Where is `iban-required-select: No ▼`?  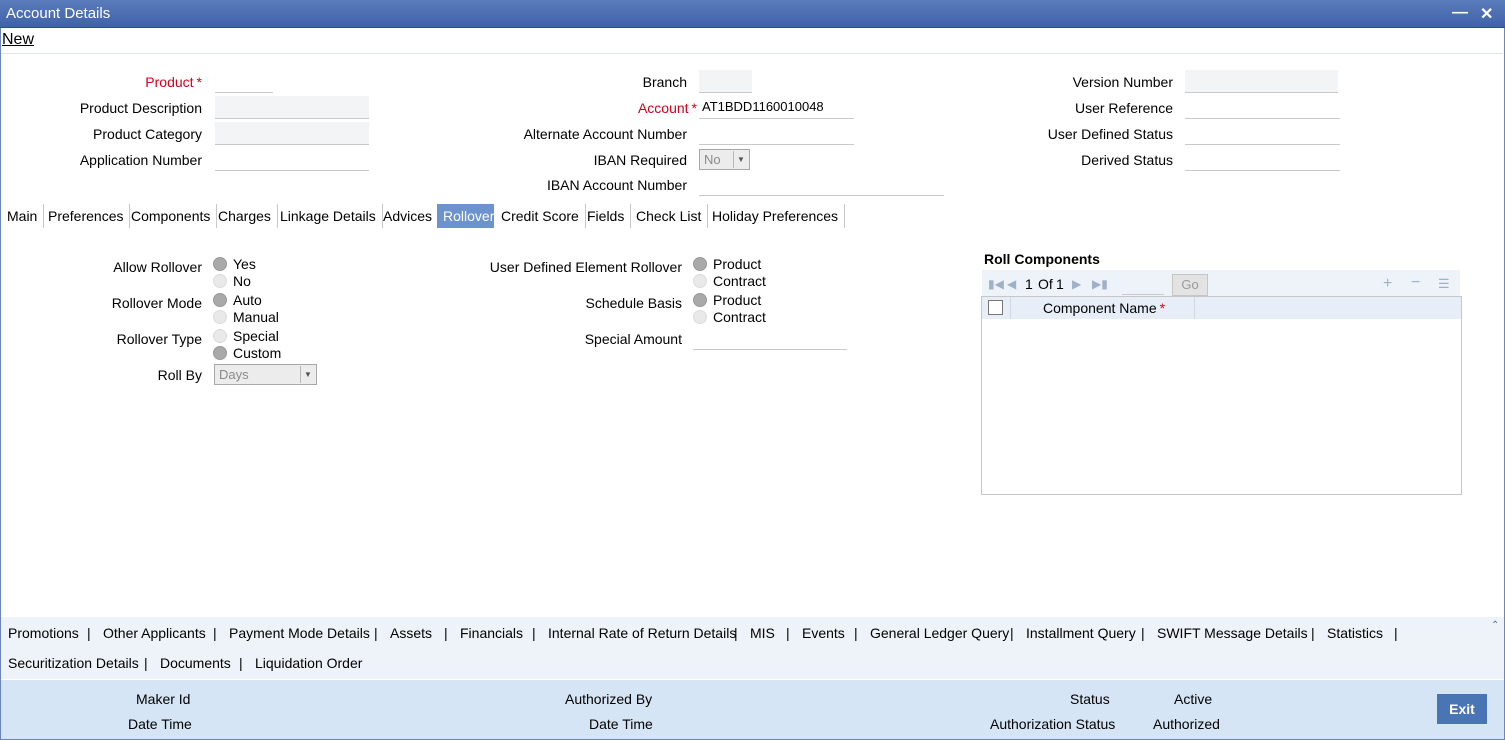 iban-required-select: No ▼ is located at coordinates (724, 159).